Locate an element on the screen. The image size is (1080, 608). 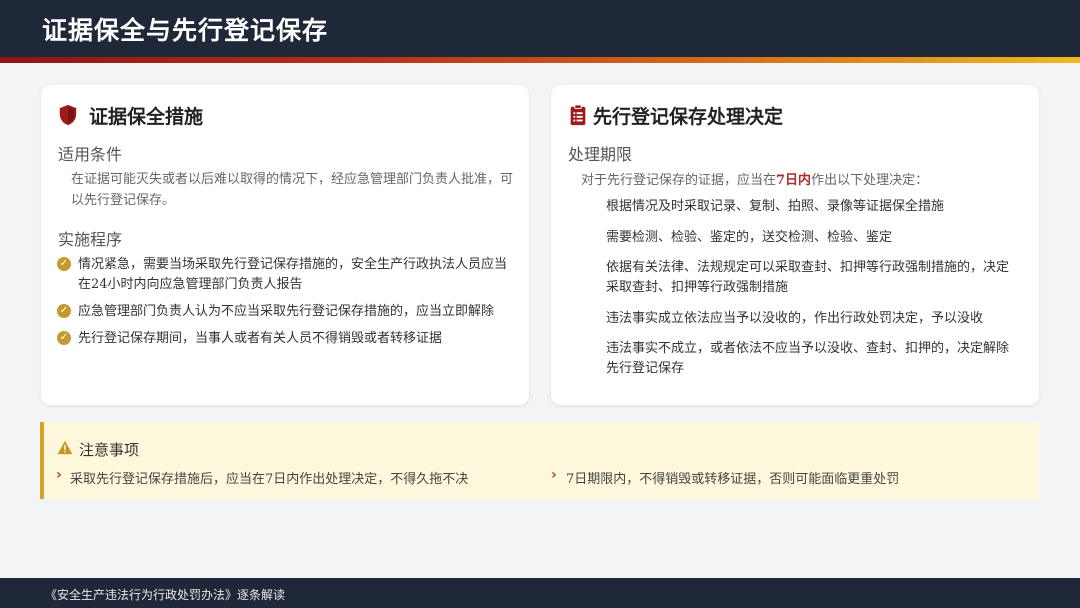
notice-title: 注意事项 is located at coordinates (109, 450).